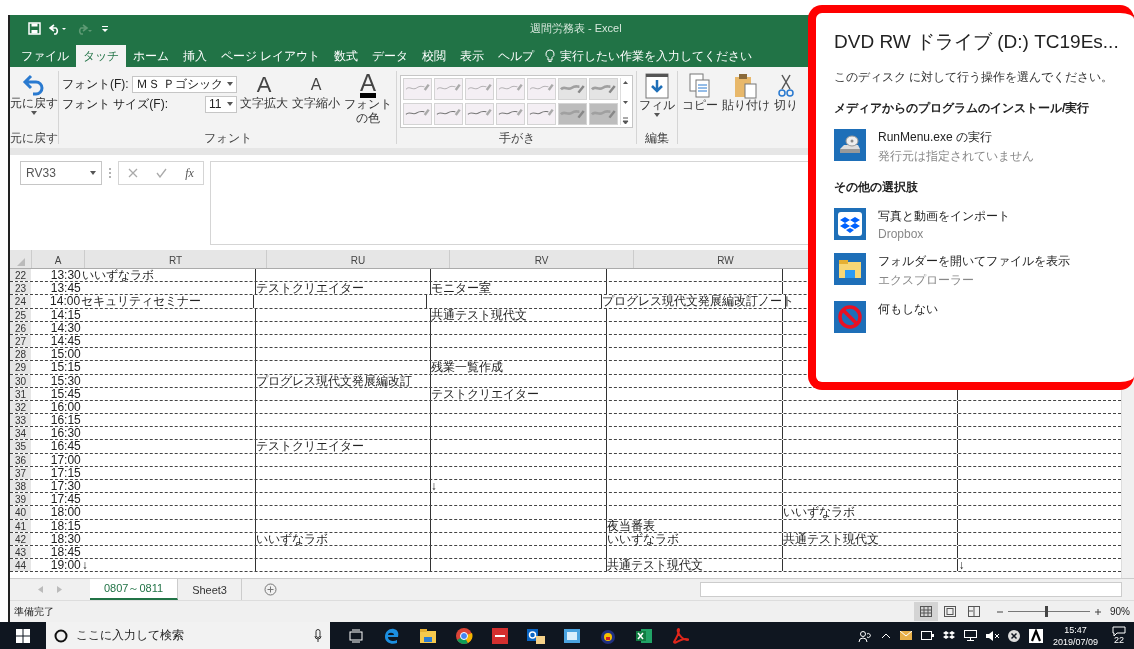 This screenshot has height=649, width=1134. I want to click on horizontal-scrollbar, so click(911, 589).